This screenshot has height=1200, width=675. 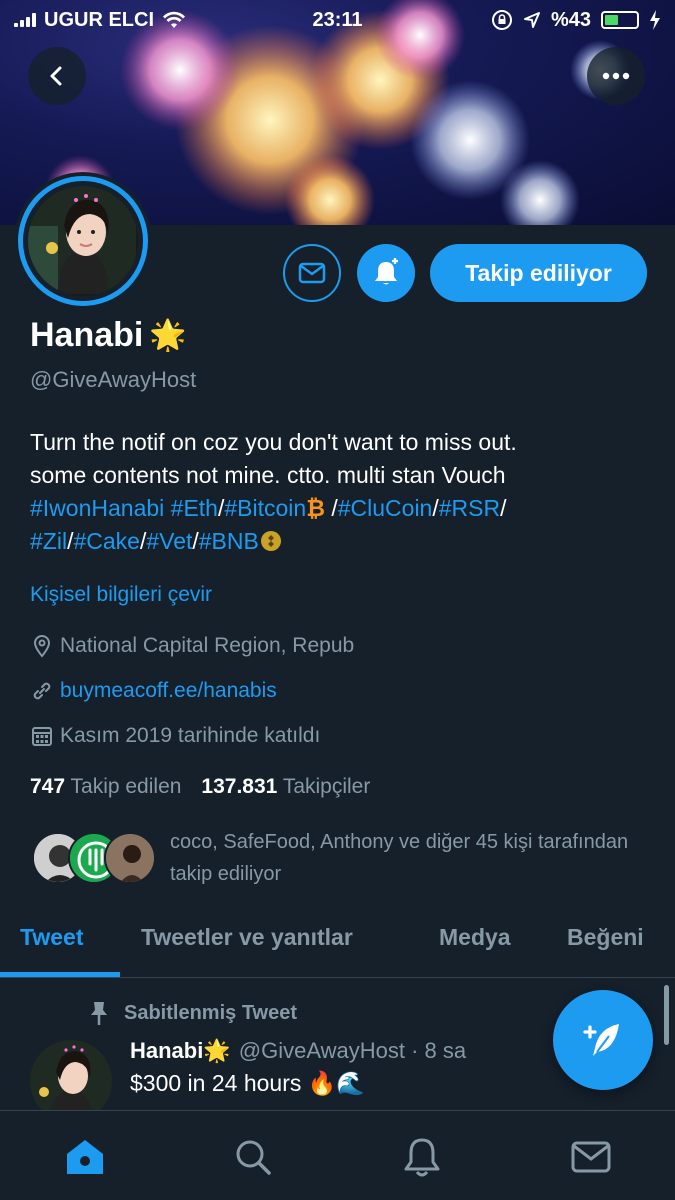 I want to click on profile-avatar, so click(x=83, y=241).